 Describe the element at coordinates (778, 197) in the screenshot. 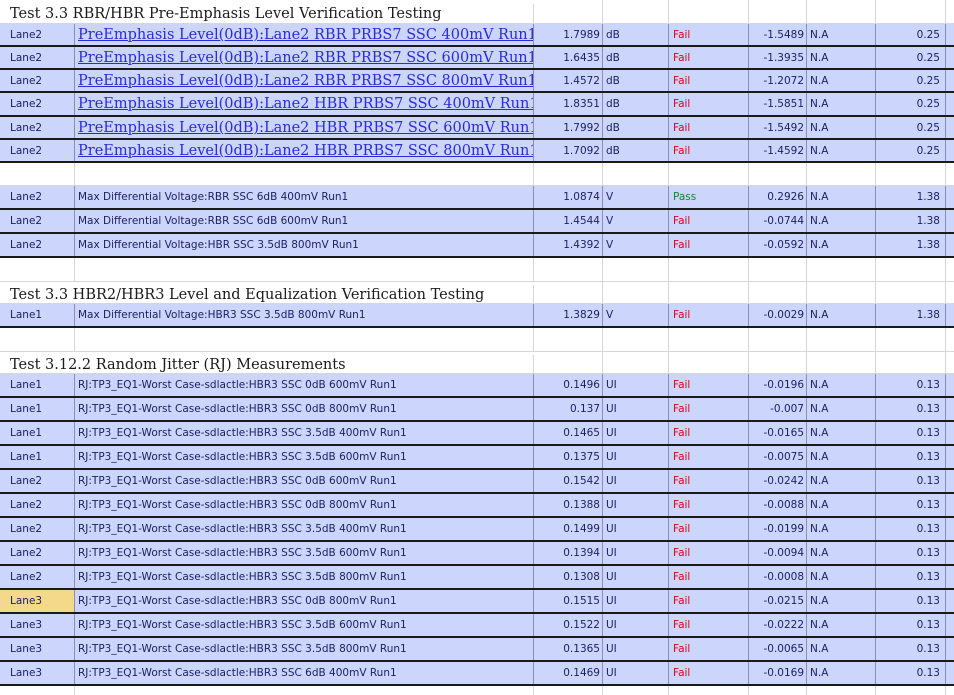

I see `margin-cell: 0.2926` at that location.